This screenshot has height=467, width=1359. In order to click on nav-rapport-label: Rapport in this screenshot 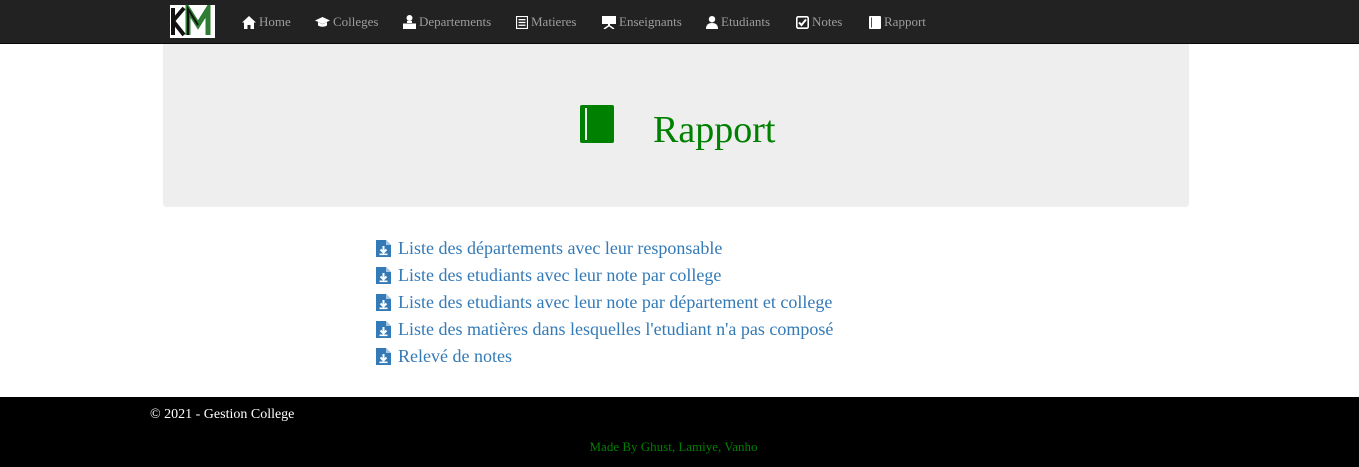, I will do `click(905, 21)`.